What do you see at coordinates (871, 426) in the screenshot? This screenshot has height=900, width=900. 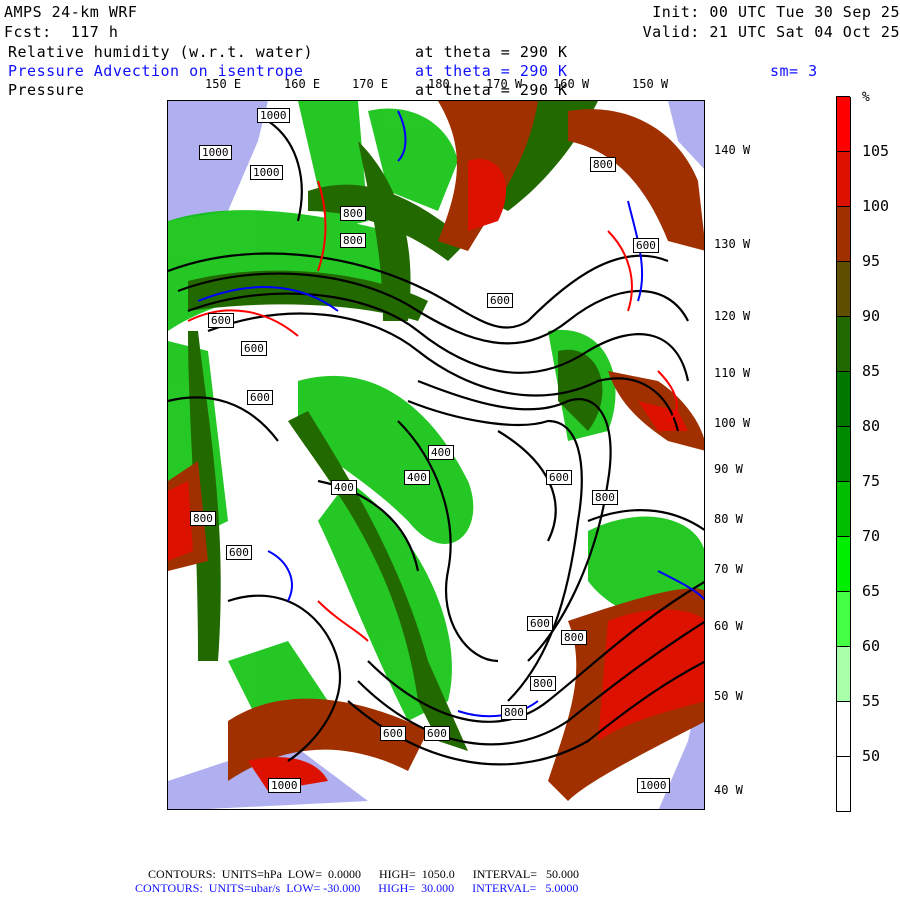 I see `colorbar-label: 80` at bounding box center [871, 426].